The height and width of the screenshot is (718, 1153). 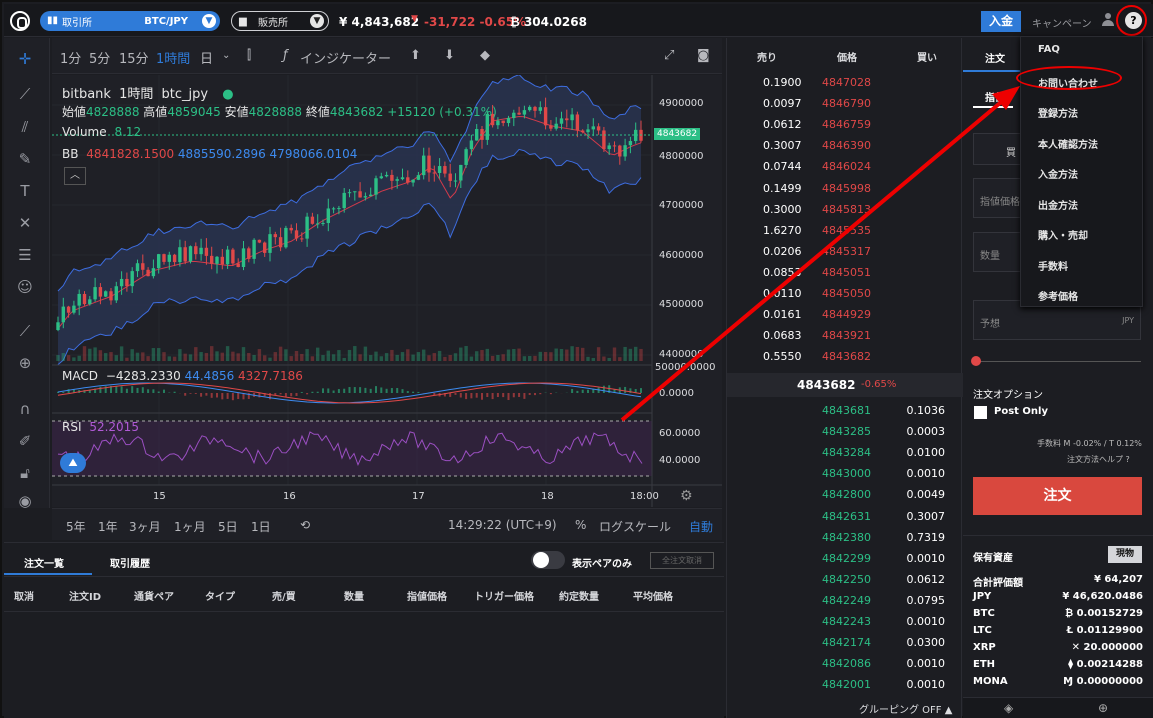 What do you see at coordinates (845, 318) in the screenshot?
I see `ask-row: 0.0161 4844929` at bounding box center [845, 318].